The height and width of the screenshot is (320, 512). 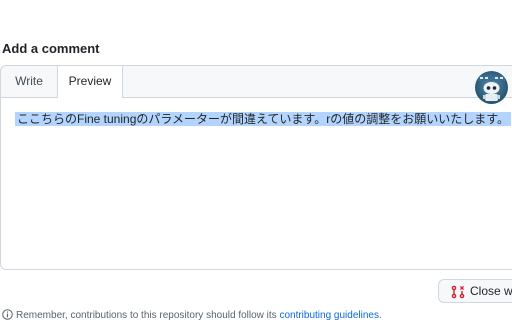 I want to click on robot-avatar-icon, so click(x=491, y=88).